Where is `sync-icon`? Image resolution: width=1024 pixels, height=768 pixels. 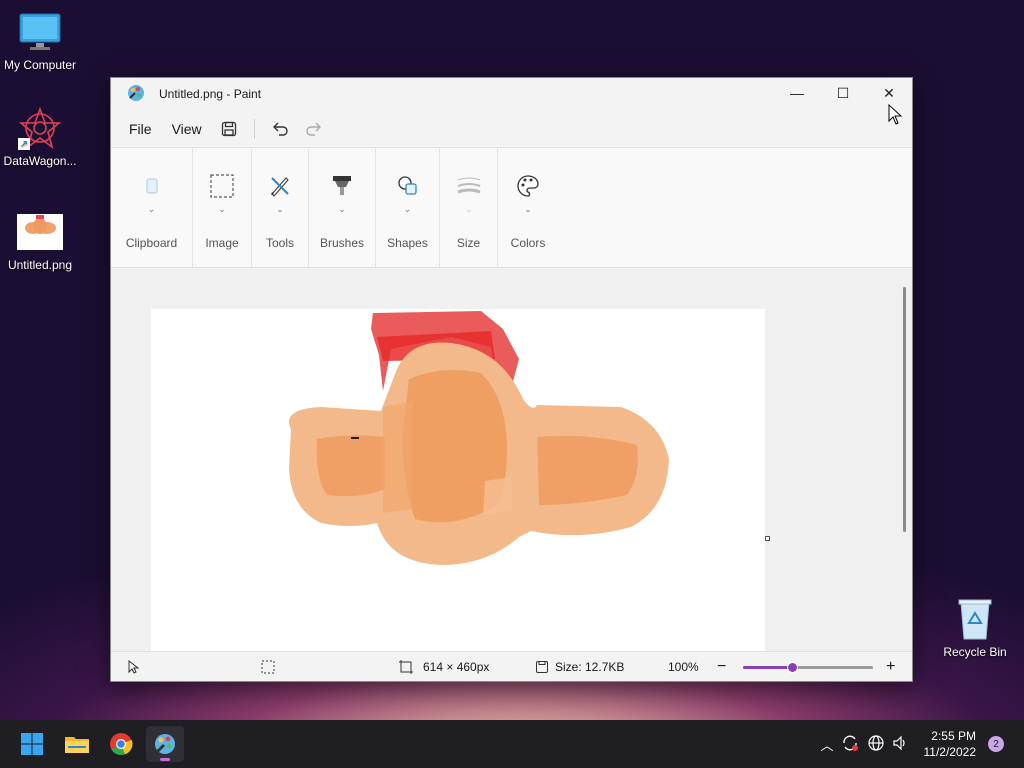 sync-icon is located at coordinates (850, 744).